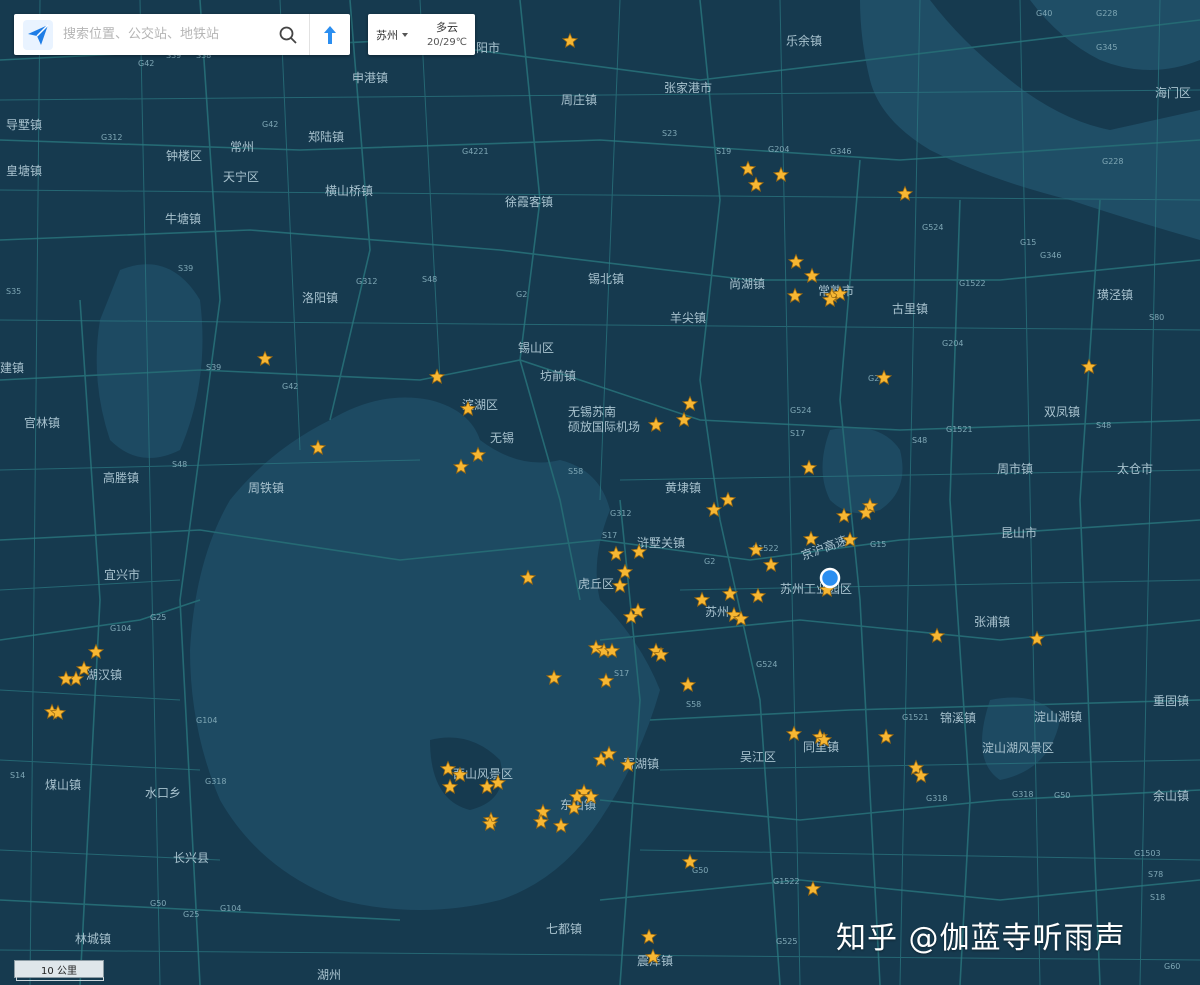 The image size is (1200, 985). I want to click on highway-label: G40, so click(1044, 13).